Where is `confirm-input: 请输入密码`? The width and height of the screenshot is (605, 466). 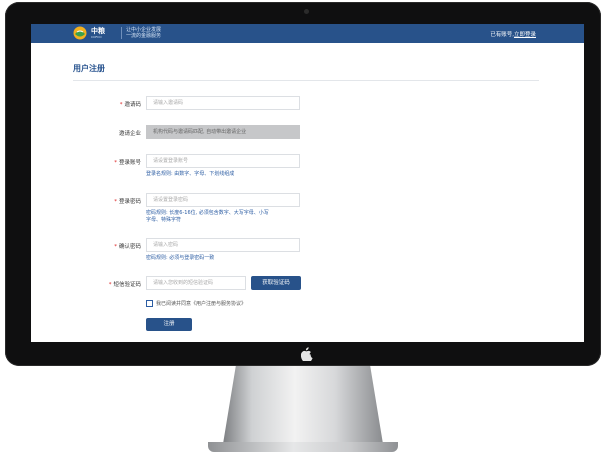 confirm-input: 请输入密码 is located at coordinates (223, 245).